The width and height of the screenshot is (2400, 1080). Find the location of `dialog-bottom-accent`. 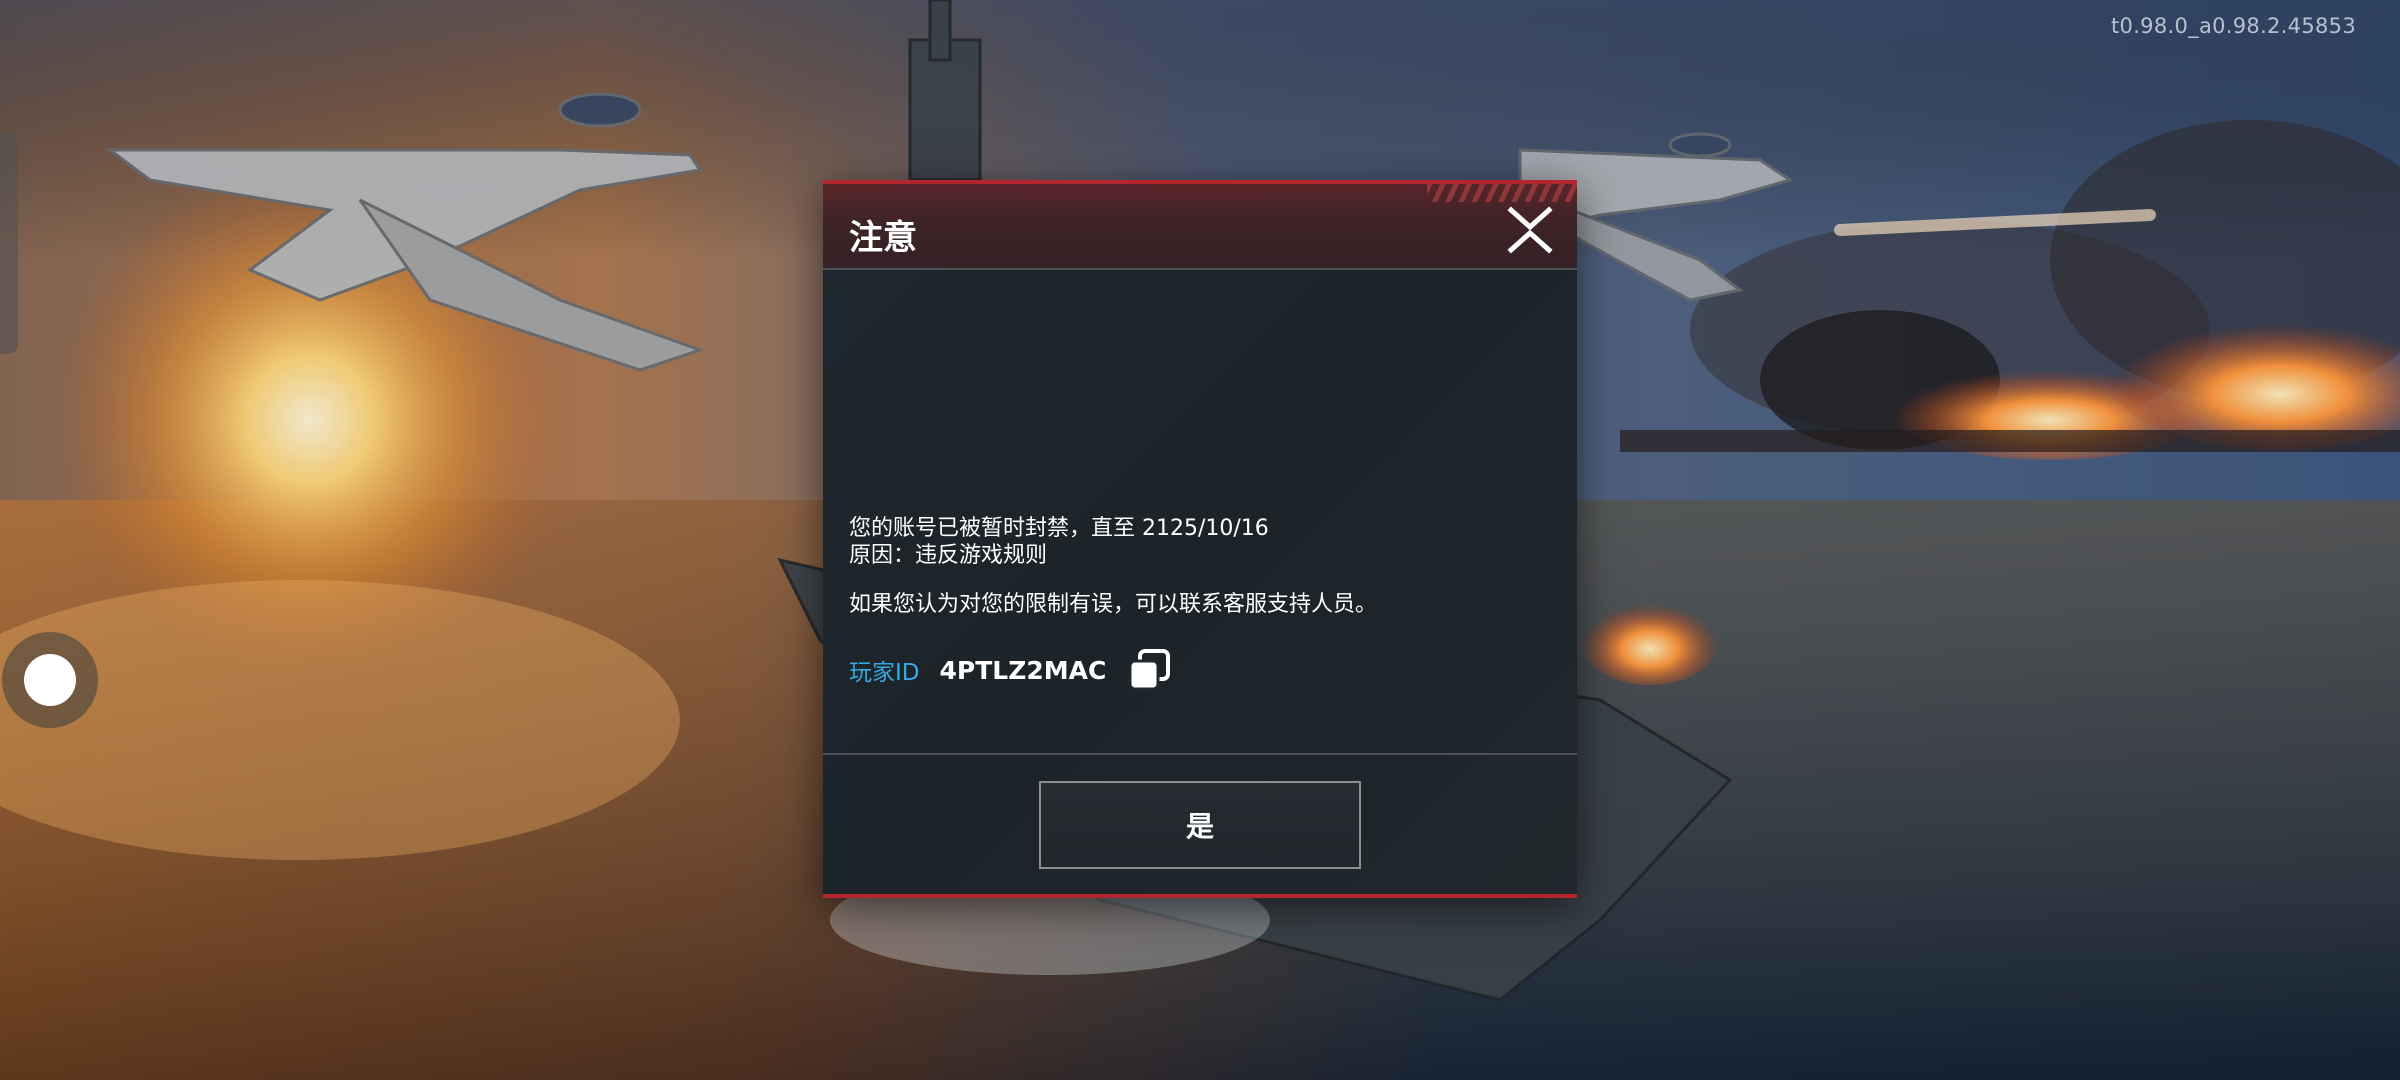

dialog-bottom-accent is located at coordinates (1200, 896).